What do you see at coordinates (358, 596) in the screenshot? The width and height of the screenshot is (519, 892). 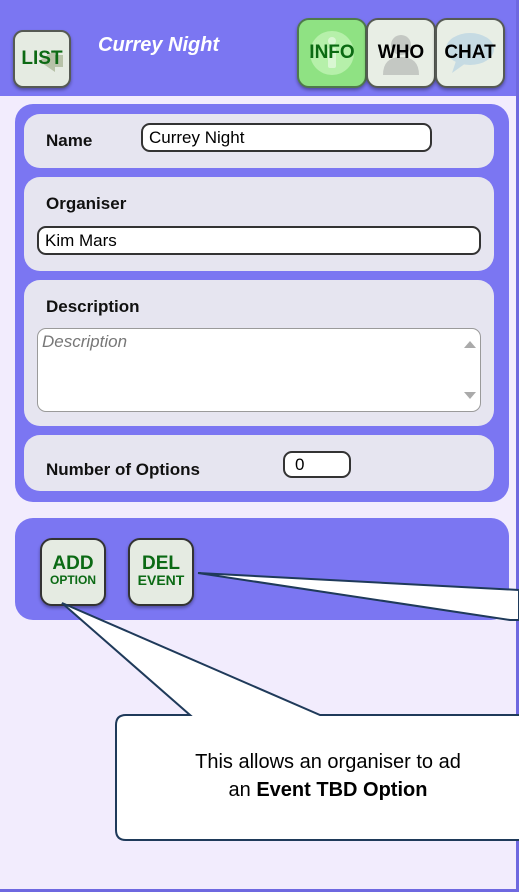 I see `callout-pointer-del` at bounding box center [358, 596].